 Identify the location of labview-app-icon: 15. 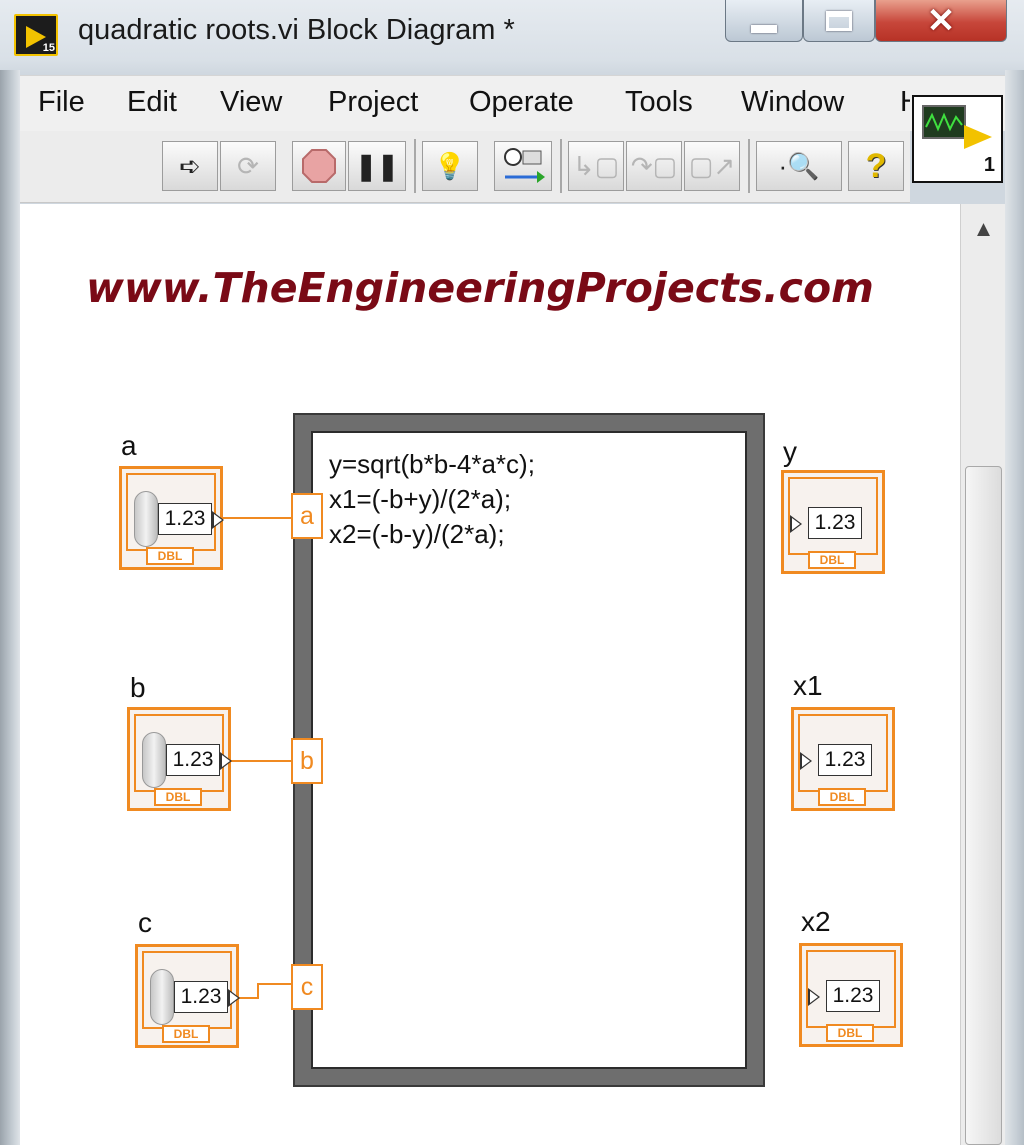
(36, 35).